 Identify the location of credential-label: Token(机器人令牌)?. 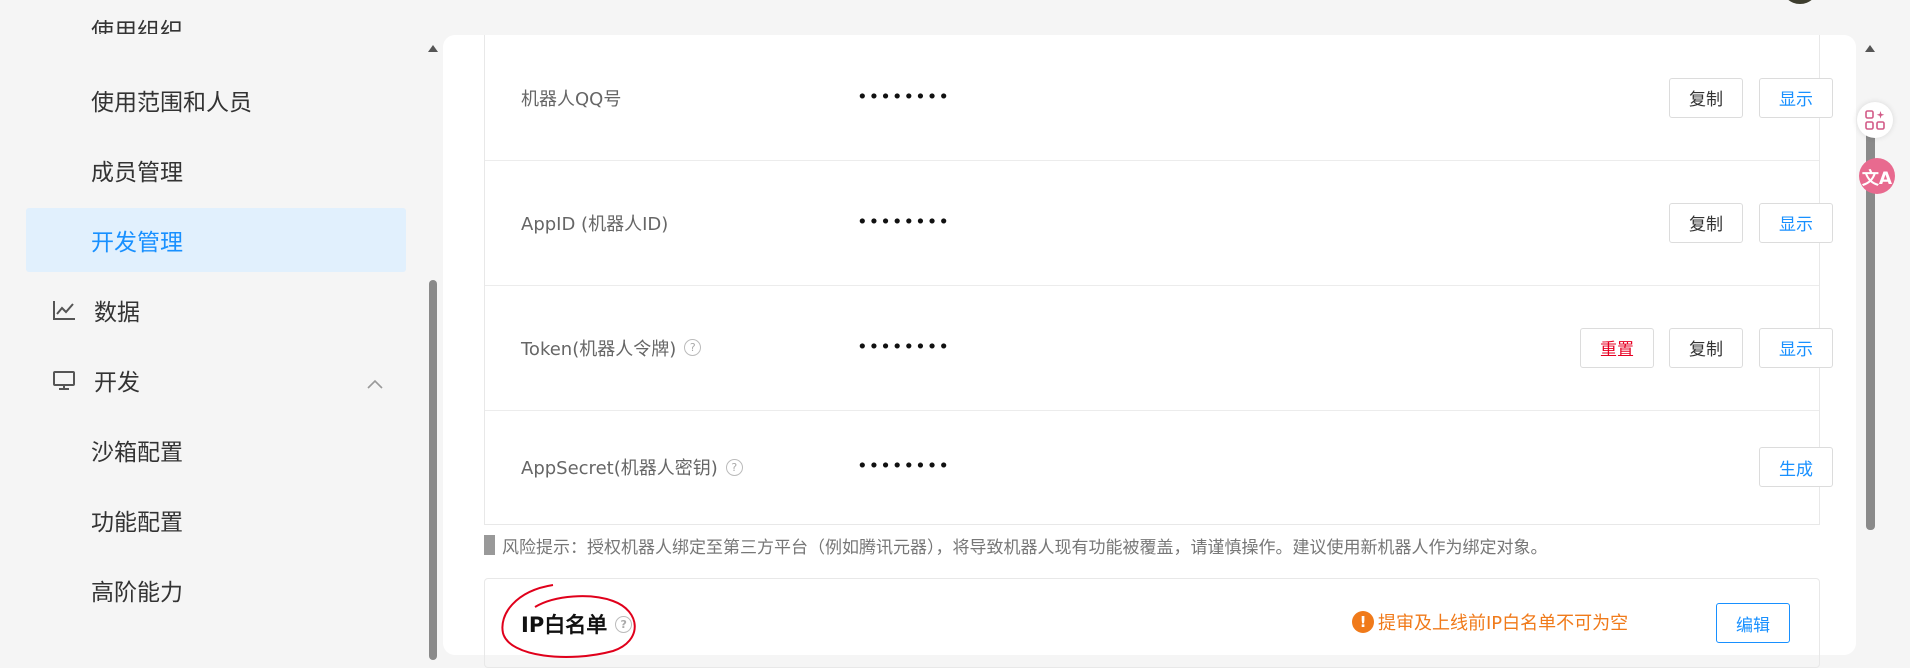
(611, 348).